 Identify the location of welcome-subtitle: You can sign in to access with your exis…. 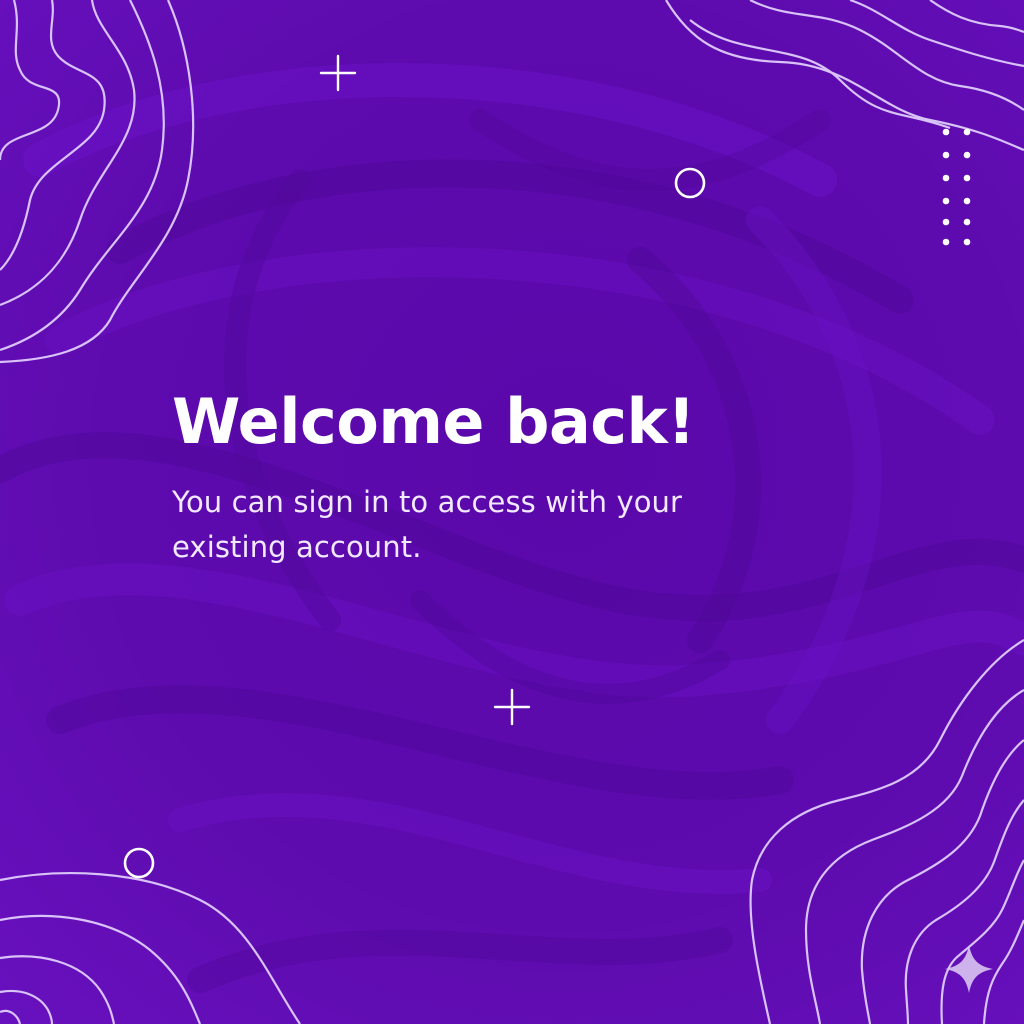
(427, 524).